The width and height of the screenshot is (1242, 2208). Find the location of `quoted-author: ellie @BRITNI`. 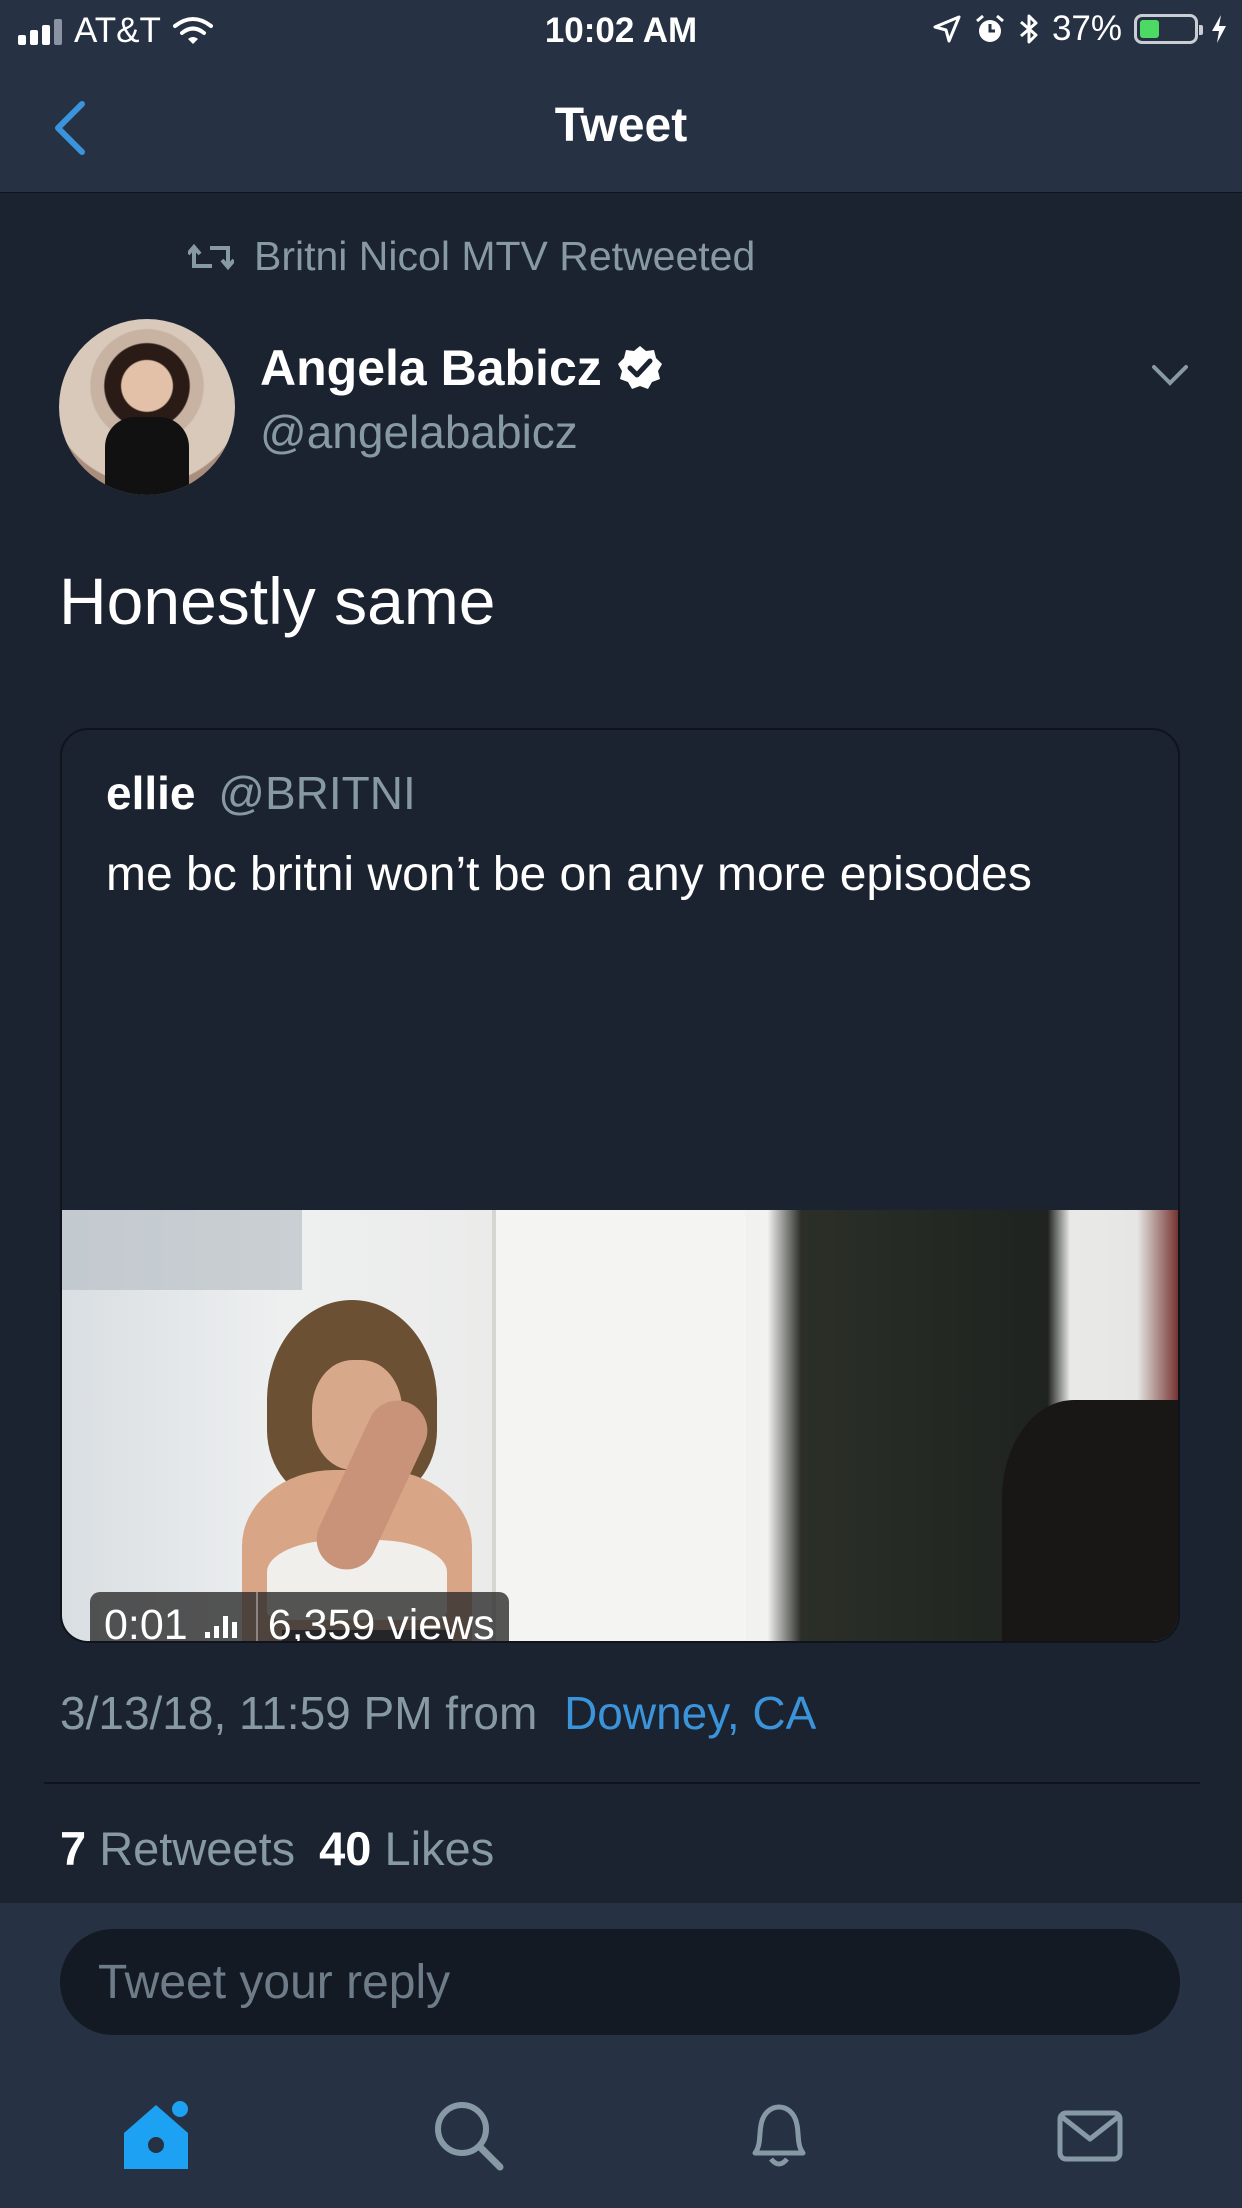

quoted-author: ellie @BRITNI is located at coordinates (261, 793).